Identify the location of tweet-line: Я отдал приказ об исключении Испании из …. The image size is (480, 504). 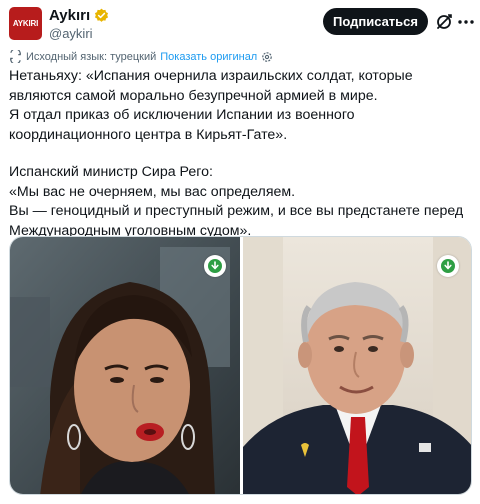
(182, 115).